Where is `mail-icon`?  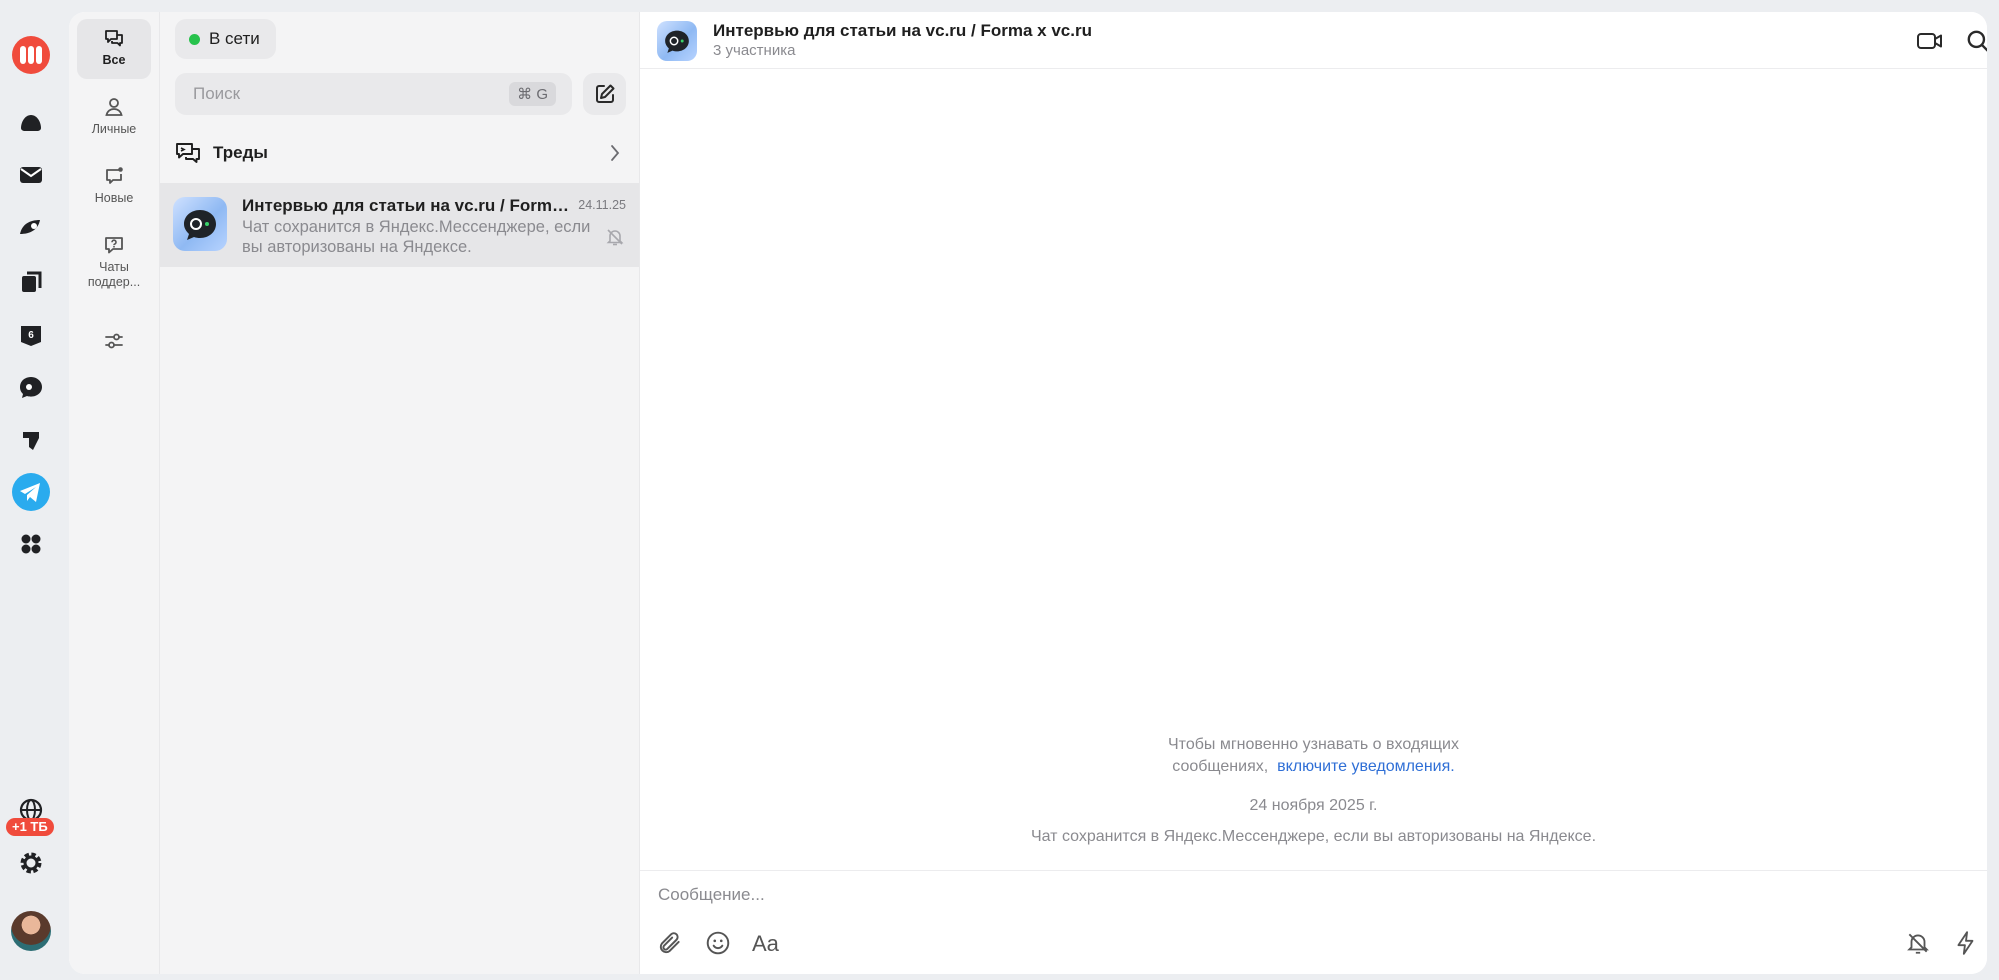 mail-icon is located at coordinates (31, 175).